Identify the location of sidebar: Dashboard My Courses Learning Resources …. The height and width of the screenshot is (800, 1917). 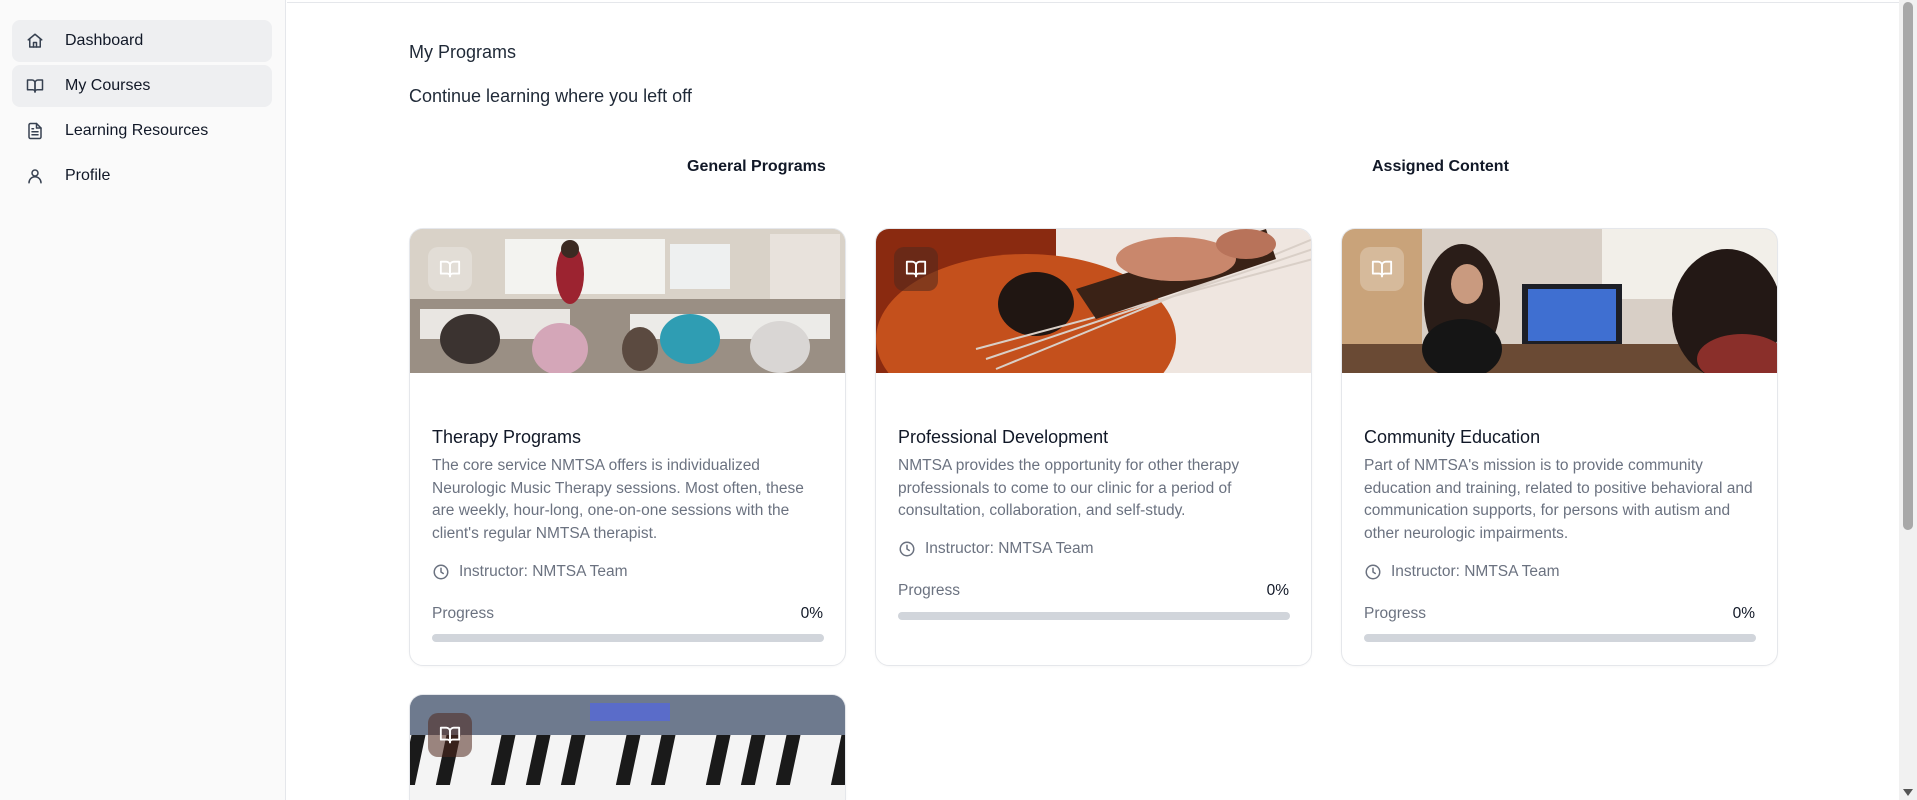
(143, 400).